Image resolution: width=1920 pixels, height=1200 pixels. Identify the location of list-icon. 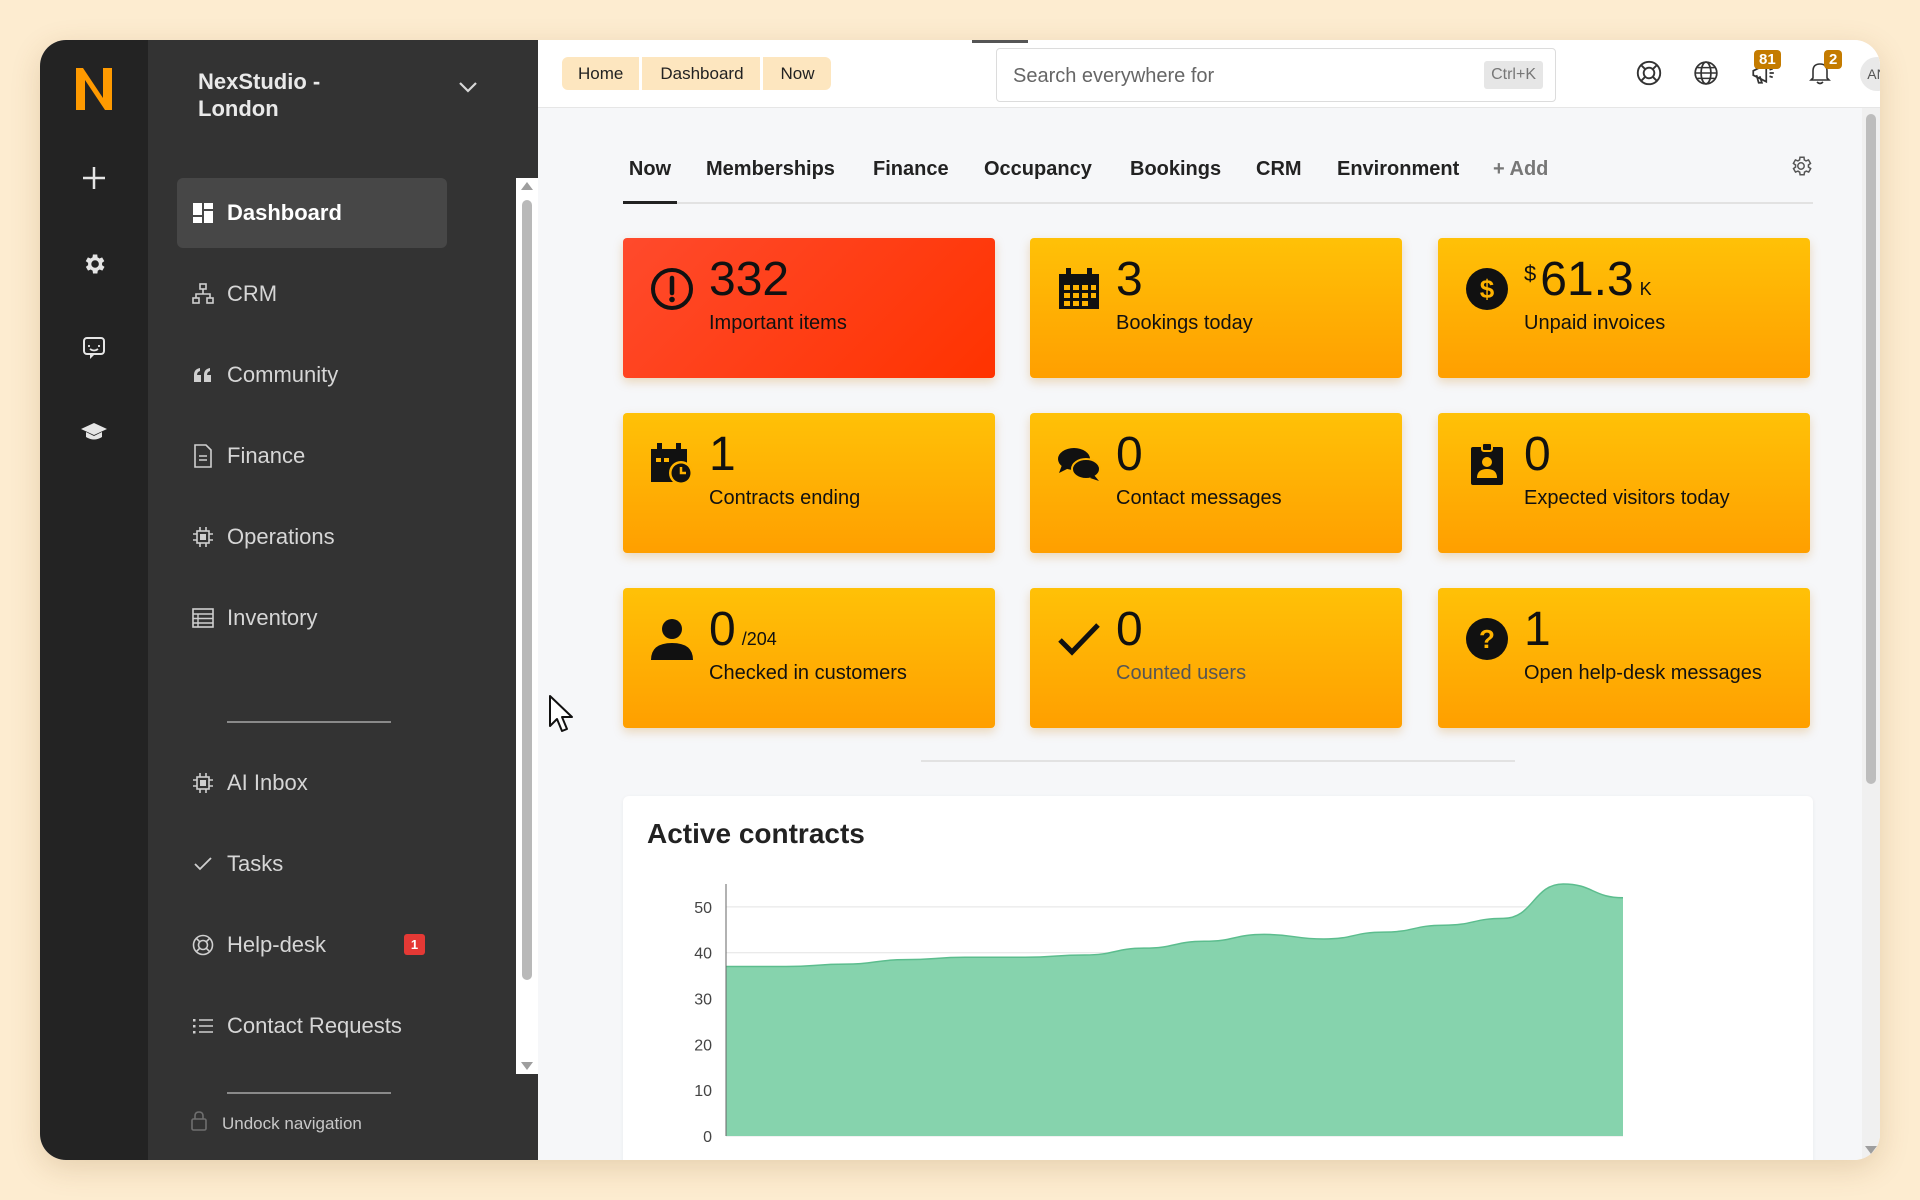
(203, 1026).